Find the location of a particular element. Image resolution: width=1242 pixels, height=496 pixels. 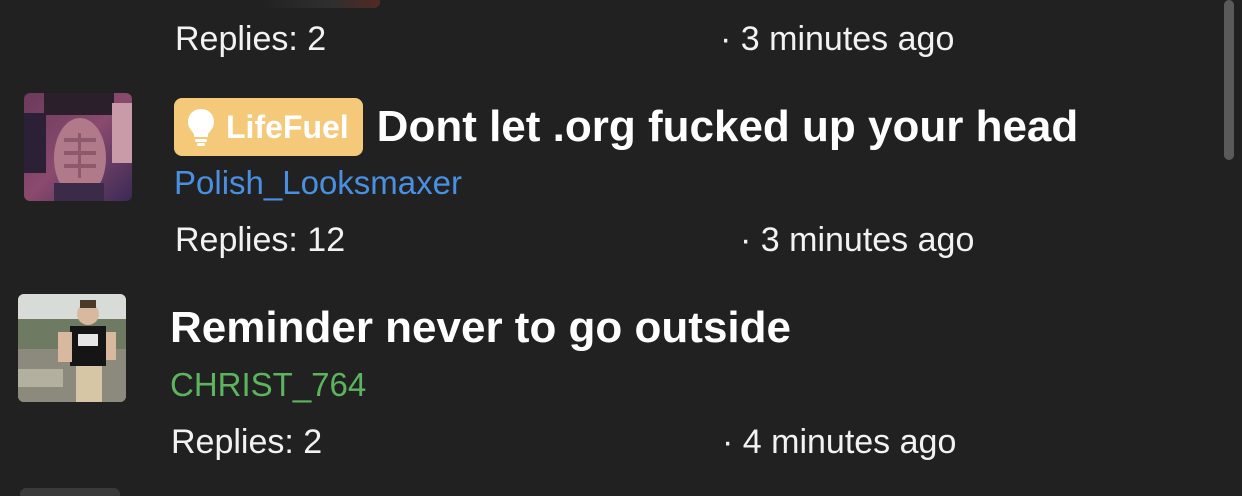

previous-thread-avatar-edge is located at coordinates (320, 4).